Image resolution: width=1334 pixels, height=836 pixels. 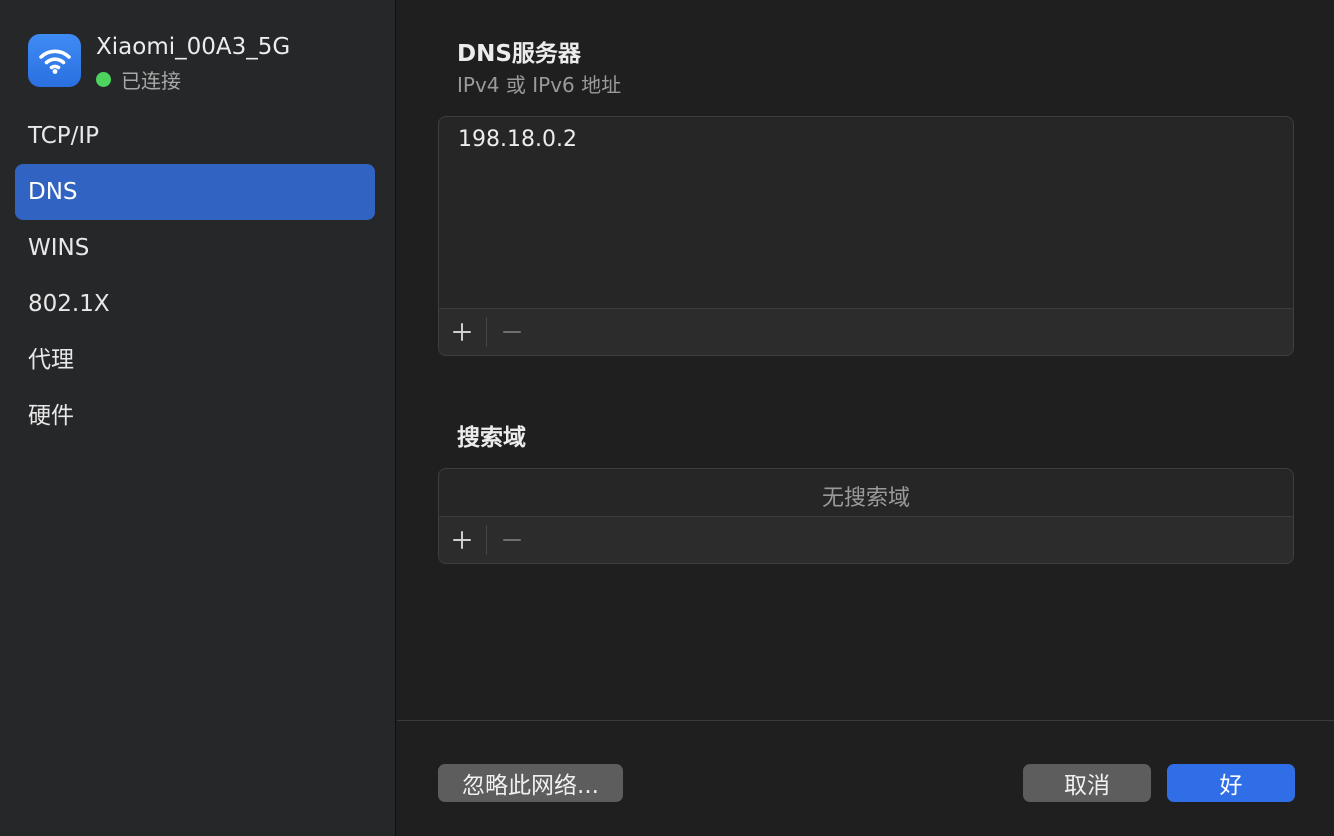 What do you see at coordinates (865, 498) in the screenshot?
I see `search-domain-empty-text: 无搜索域` at bounding box center [865, 498].